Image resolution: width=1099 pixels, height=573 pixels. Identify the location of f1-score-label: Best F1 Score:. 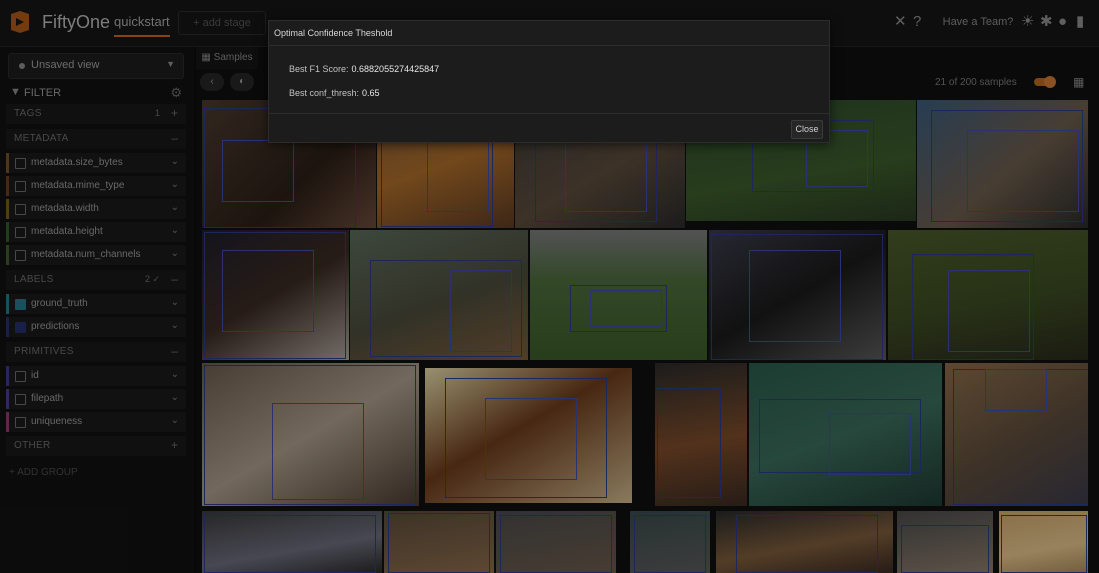
(319, 69).